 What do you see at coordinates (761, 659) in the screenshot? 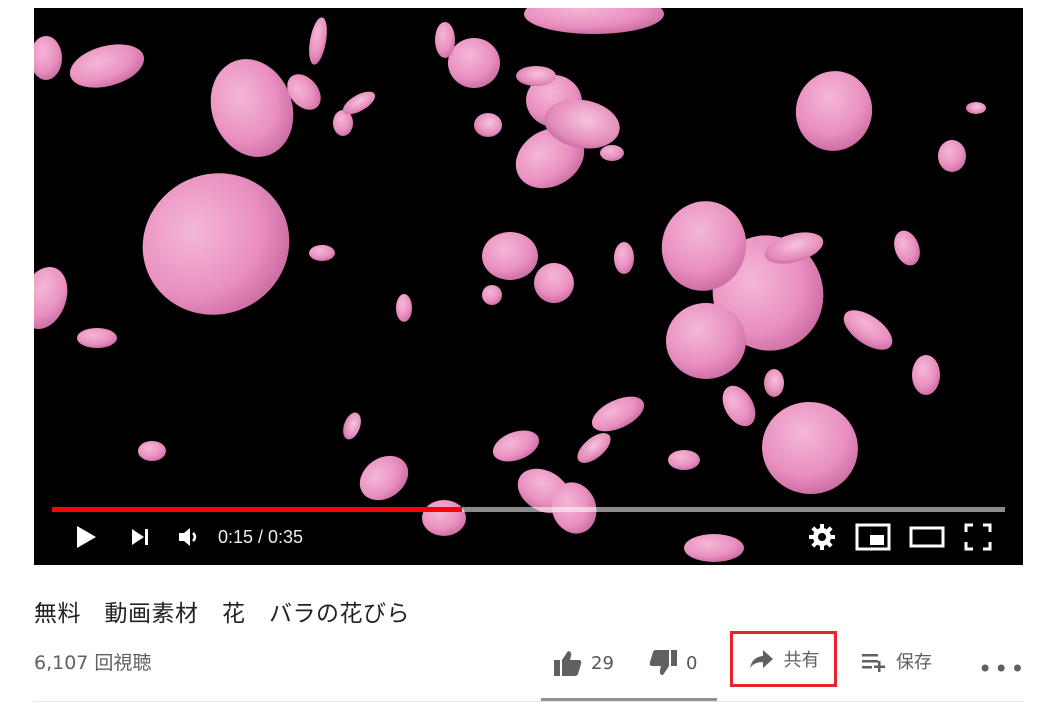
I see `share-arrow-icon` at bounding box center [761, 659].